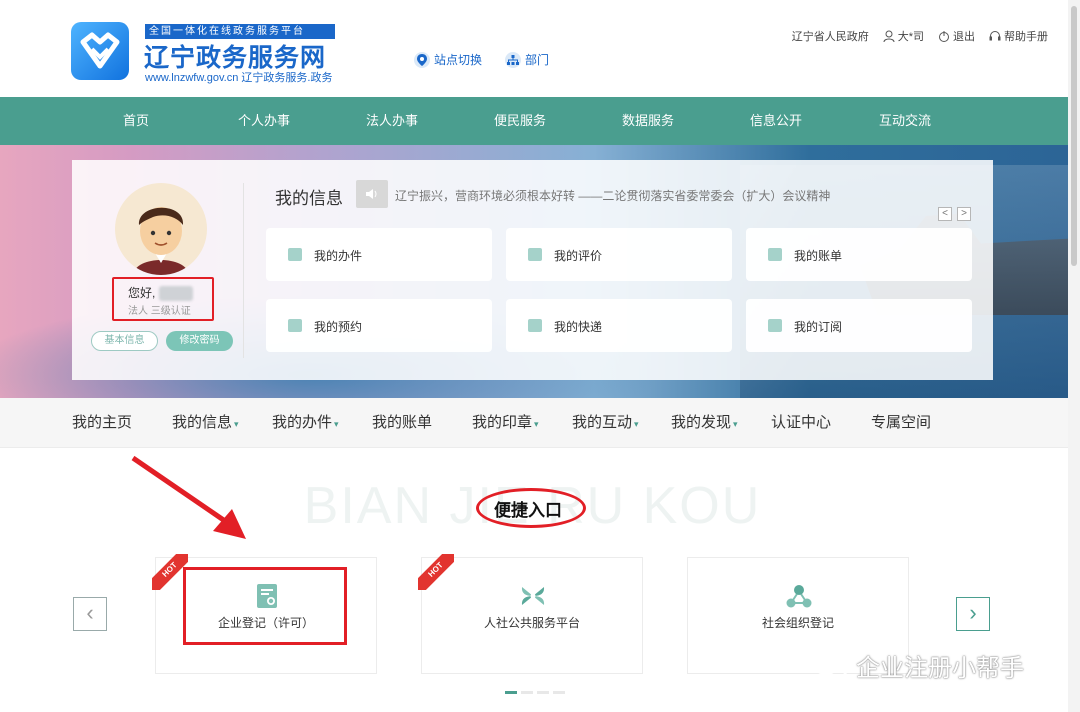 Image resolution: width=1080 pixels, height=712 pixels. Describe the element at coordinates (100, 51) in the screenshot. I see `site-logo-icon` at that location.